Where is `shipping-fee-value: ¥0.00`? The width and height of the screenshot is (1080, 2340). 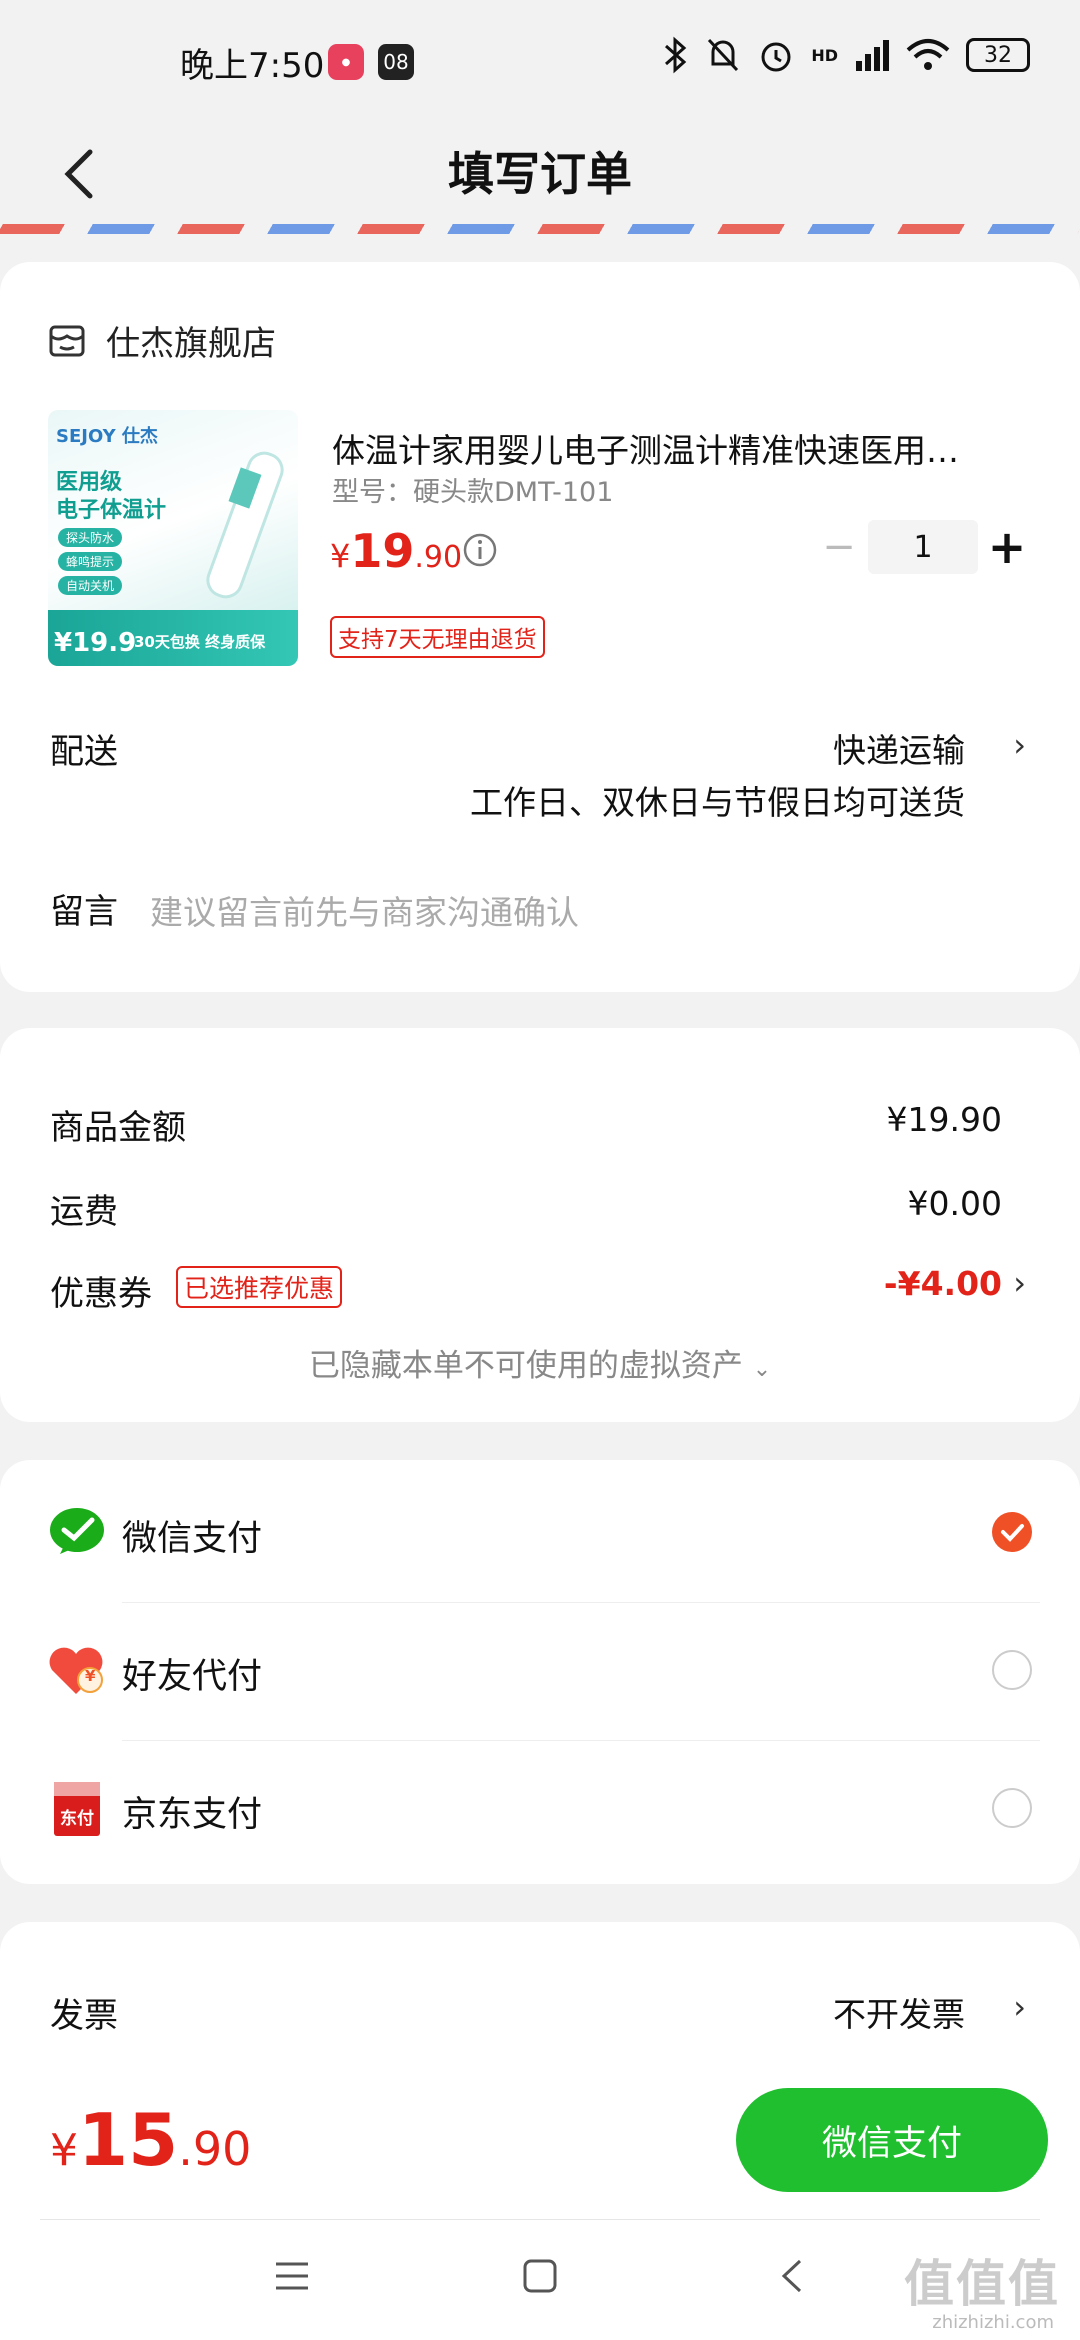
shipping-fee-value: ¥0.00 is located at coordinates (954, 1203).